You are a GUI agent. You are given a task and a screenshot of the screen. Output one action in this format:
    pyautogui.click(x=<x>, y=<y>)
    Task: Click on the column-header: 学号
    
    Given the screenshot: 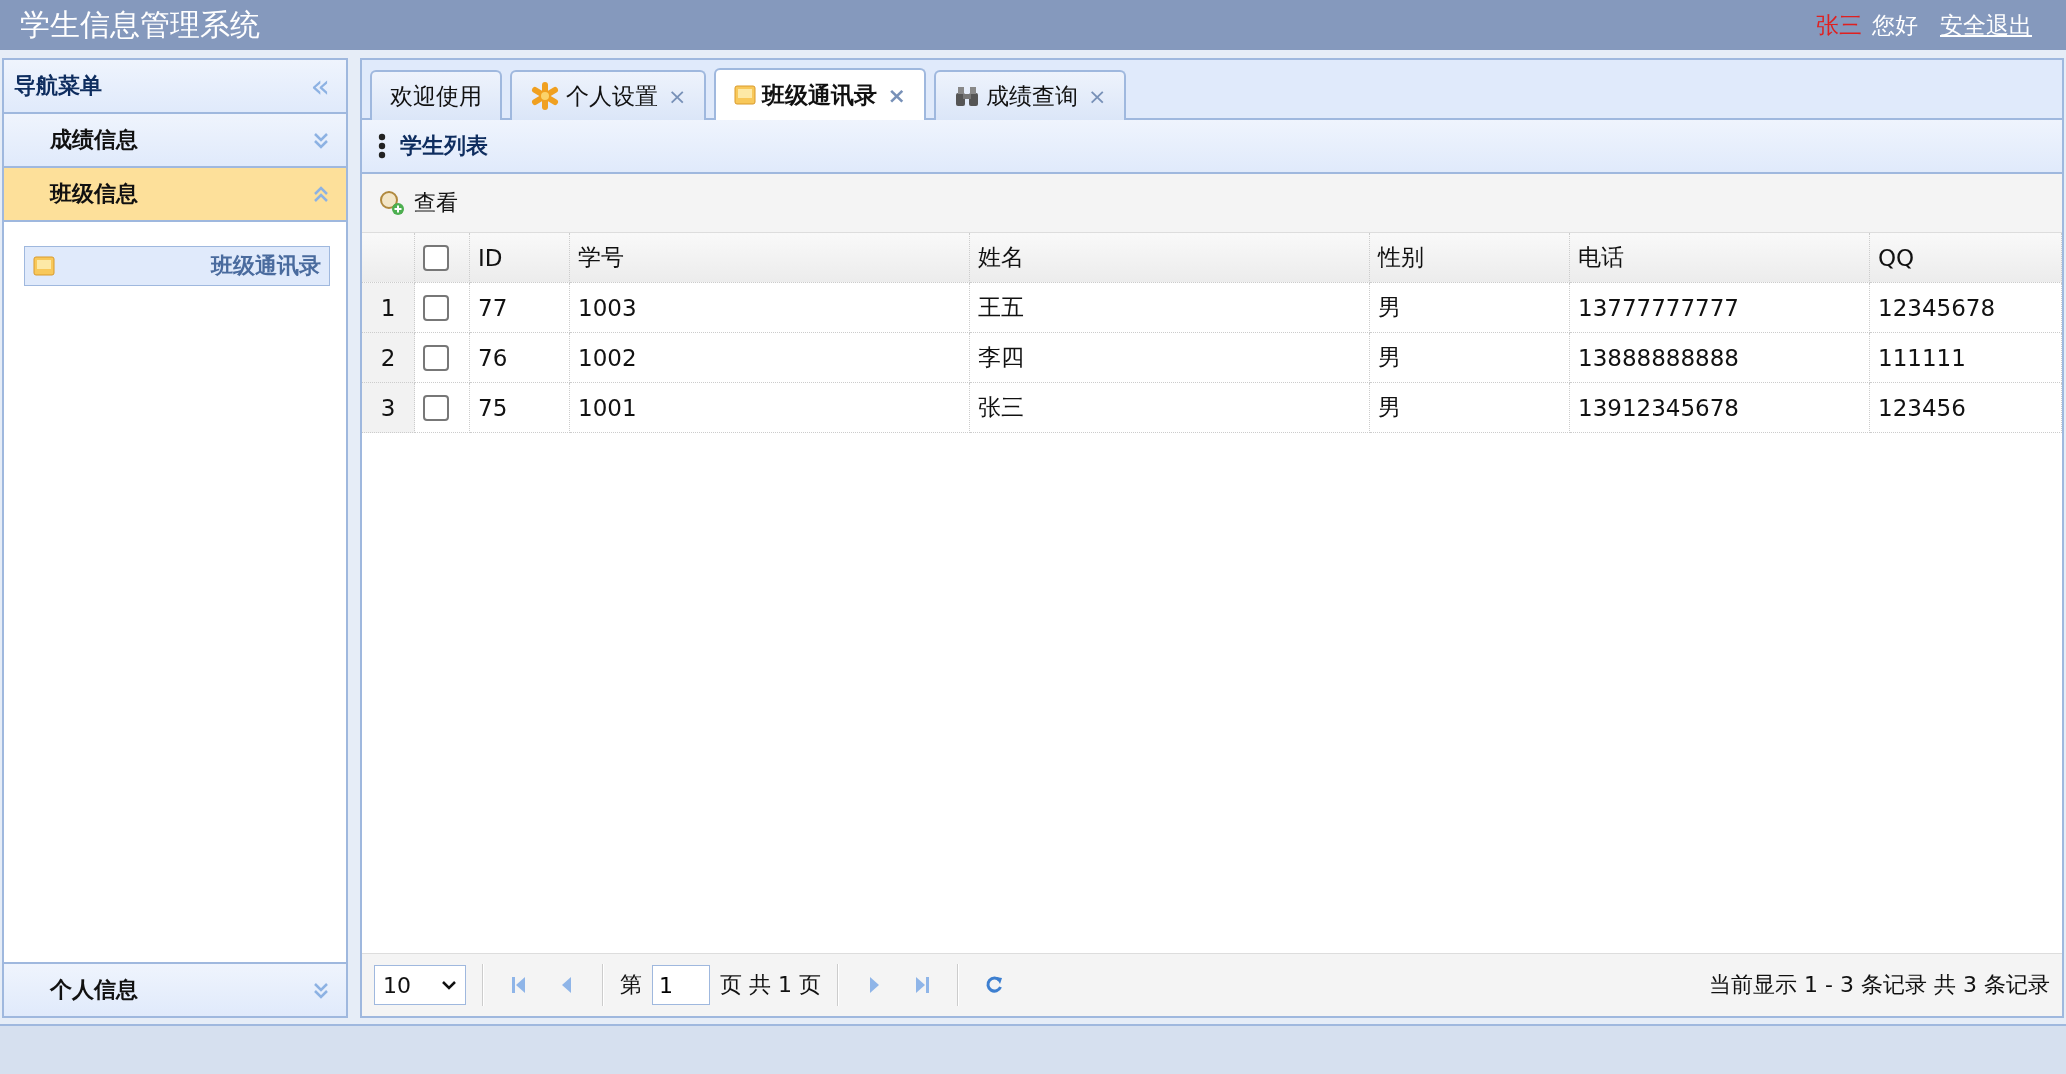 What is the action you would take?
    pyautogui.click(x=770, y=258)
    